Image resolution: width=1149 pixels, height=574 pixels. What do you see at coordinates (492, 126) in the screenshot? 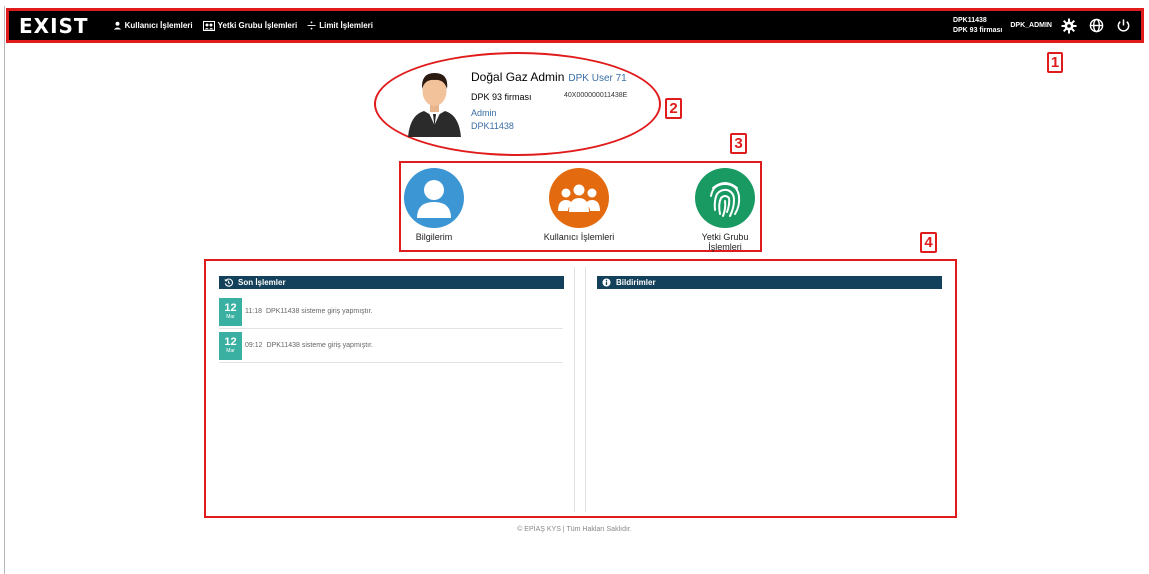
I see `profile-user-id: DPK11438` at bounding box center [492, 126].